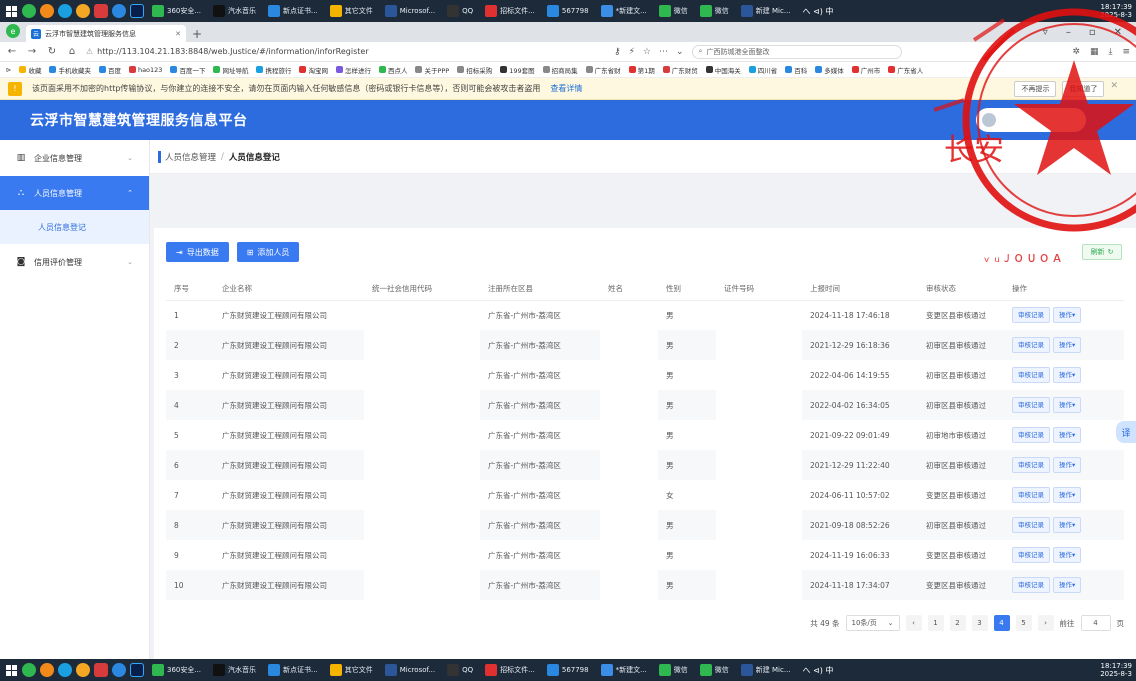 This screenshot has width=1136, height=681. I want to click on column-header: 审核状态, so click(961, 289).